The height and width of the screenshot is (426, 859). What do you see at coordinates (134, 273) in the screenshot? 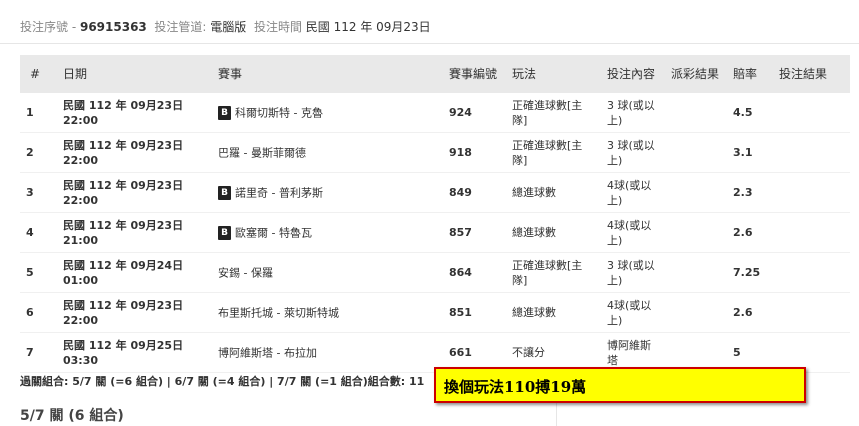
I see `row-date: 民國 112 年 09月24日 01:00` at bounding box center [134, 273].